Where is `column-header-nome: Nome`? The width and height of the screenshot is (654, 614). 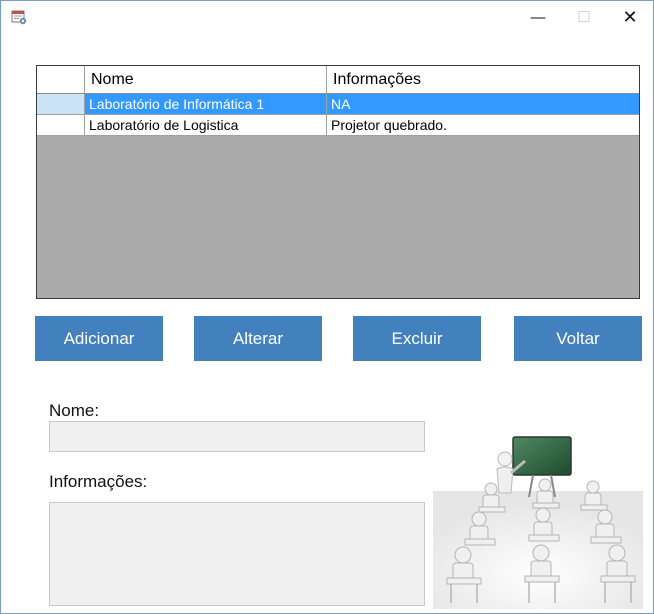
column-header-nome: Nome is located at coordinates (206, 80).